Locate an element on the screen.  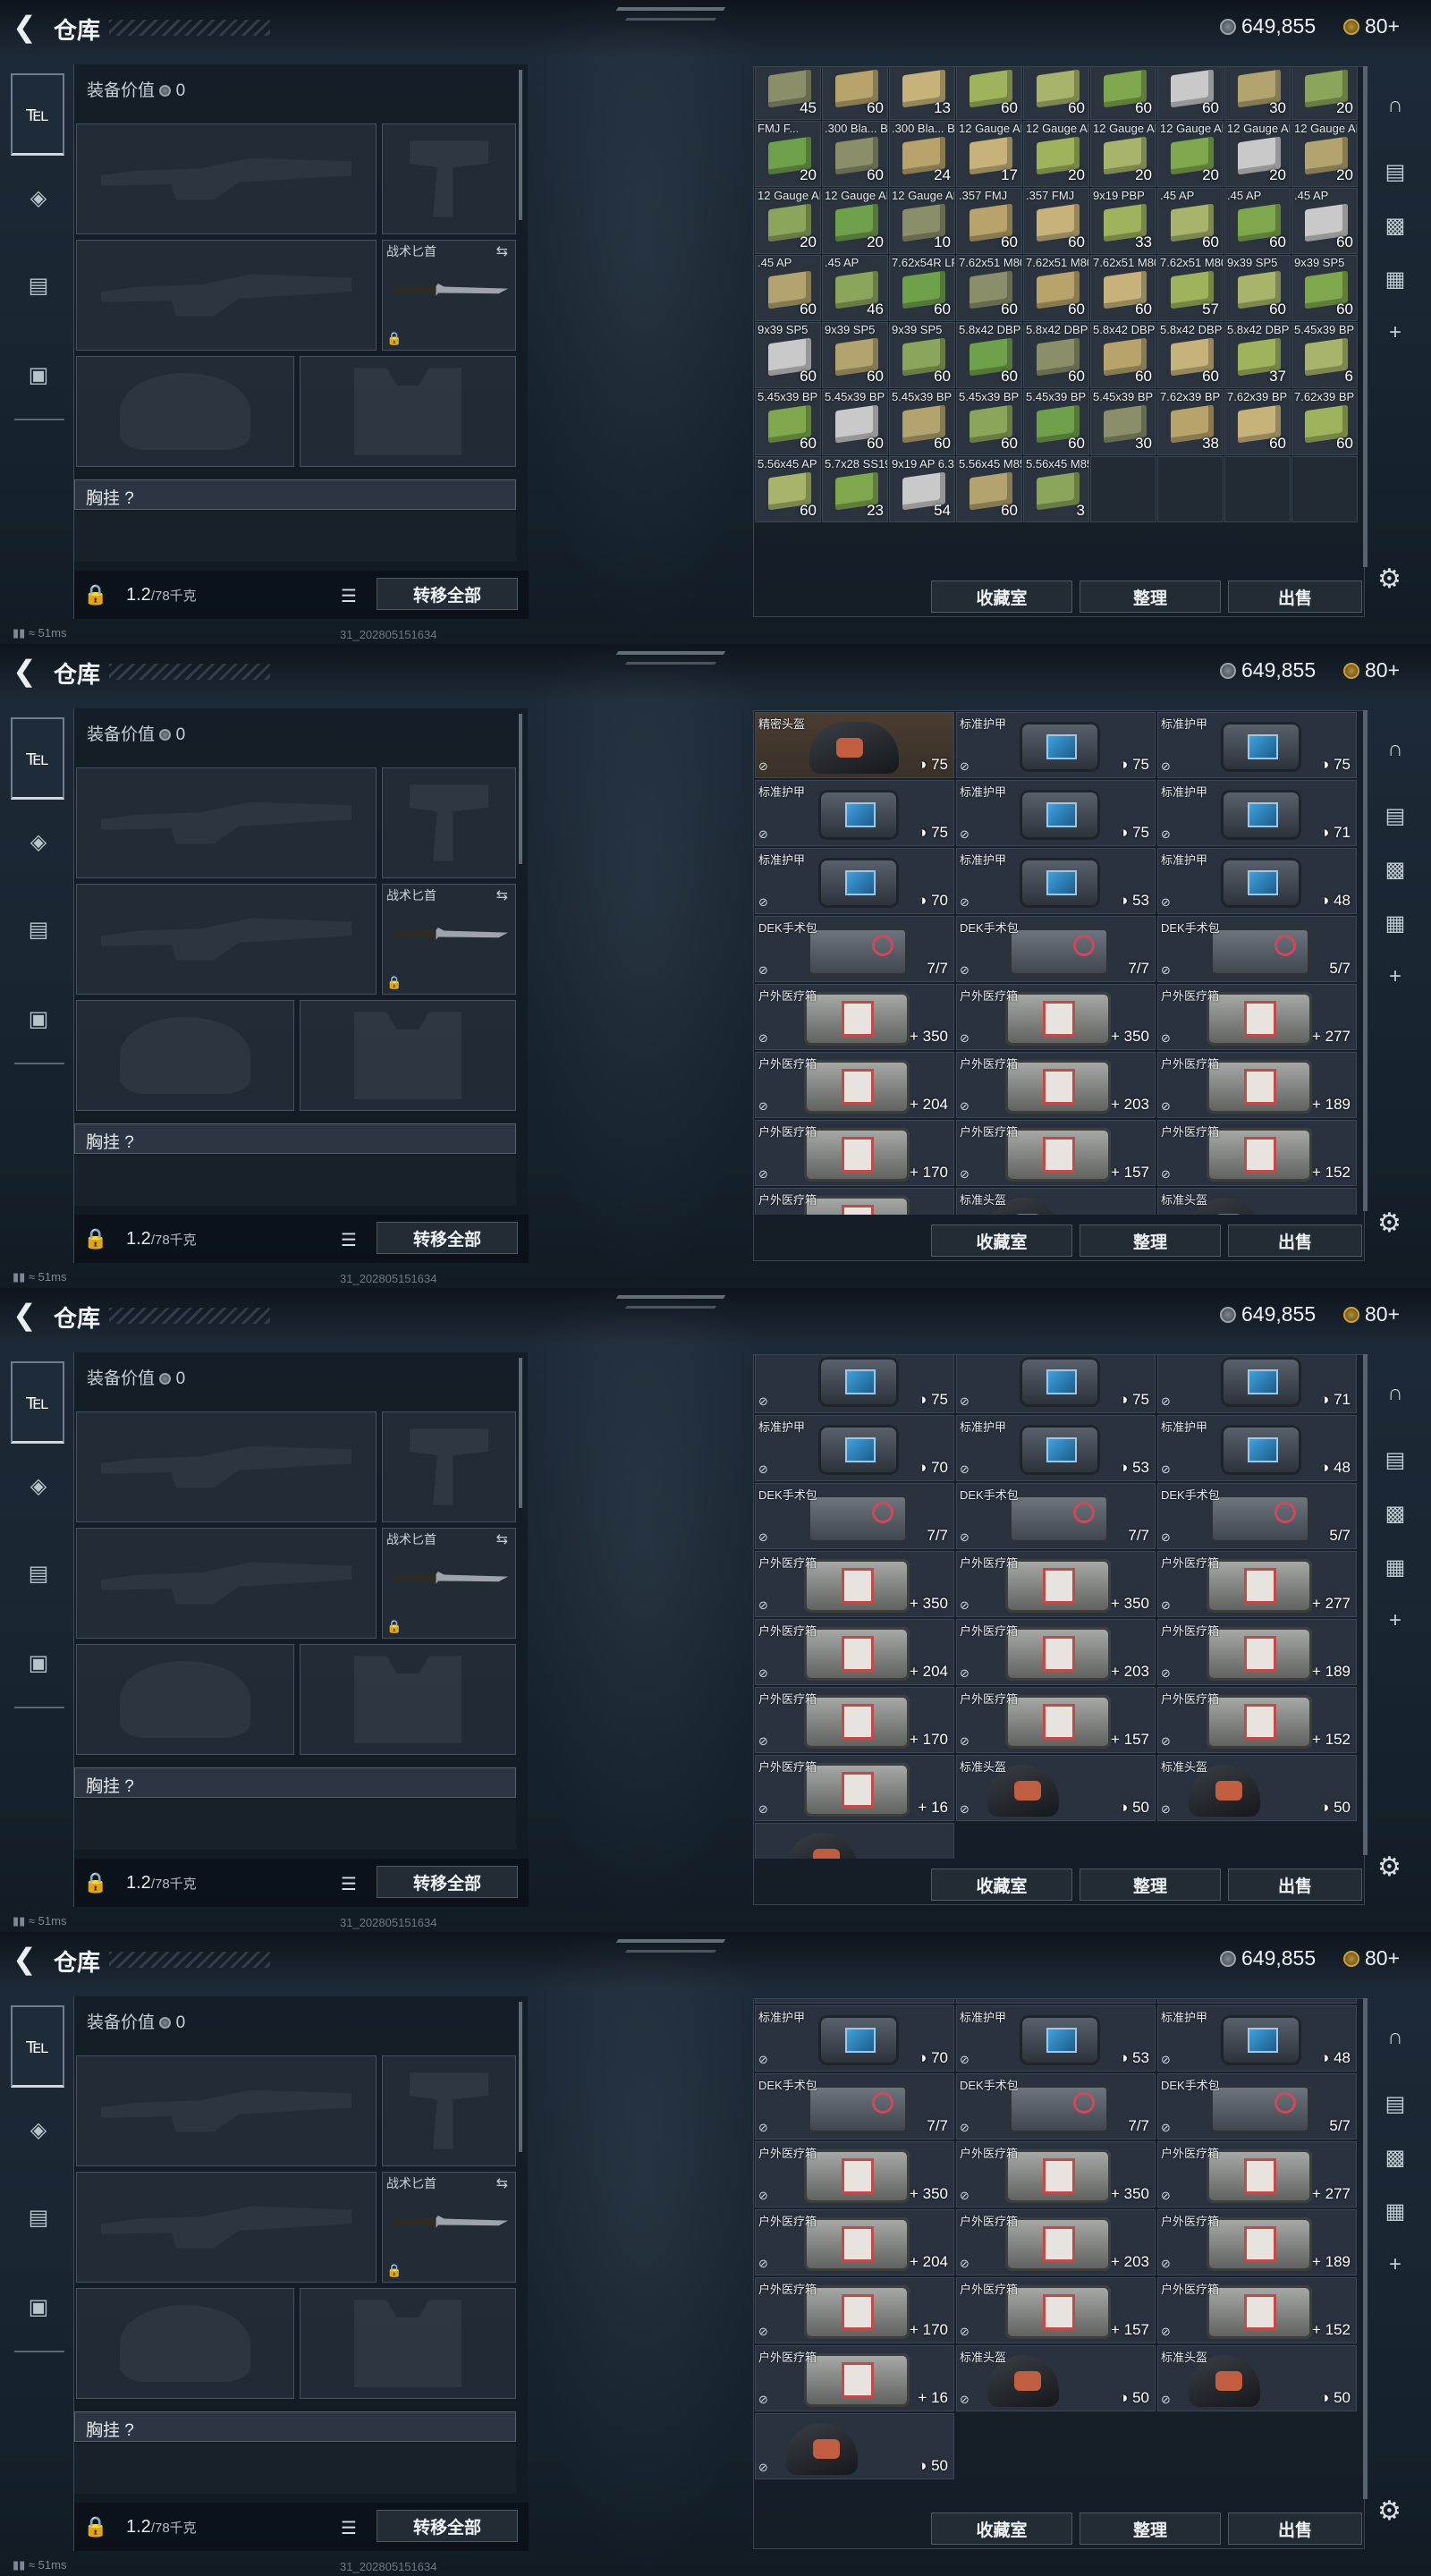
nav-armor: ◈ is located at coordinates (39, 197).